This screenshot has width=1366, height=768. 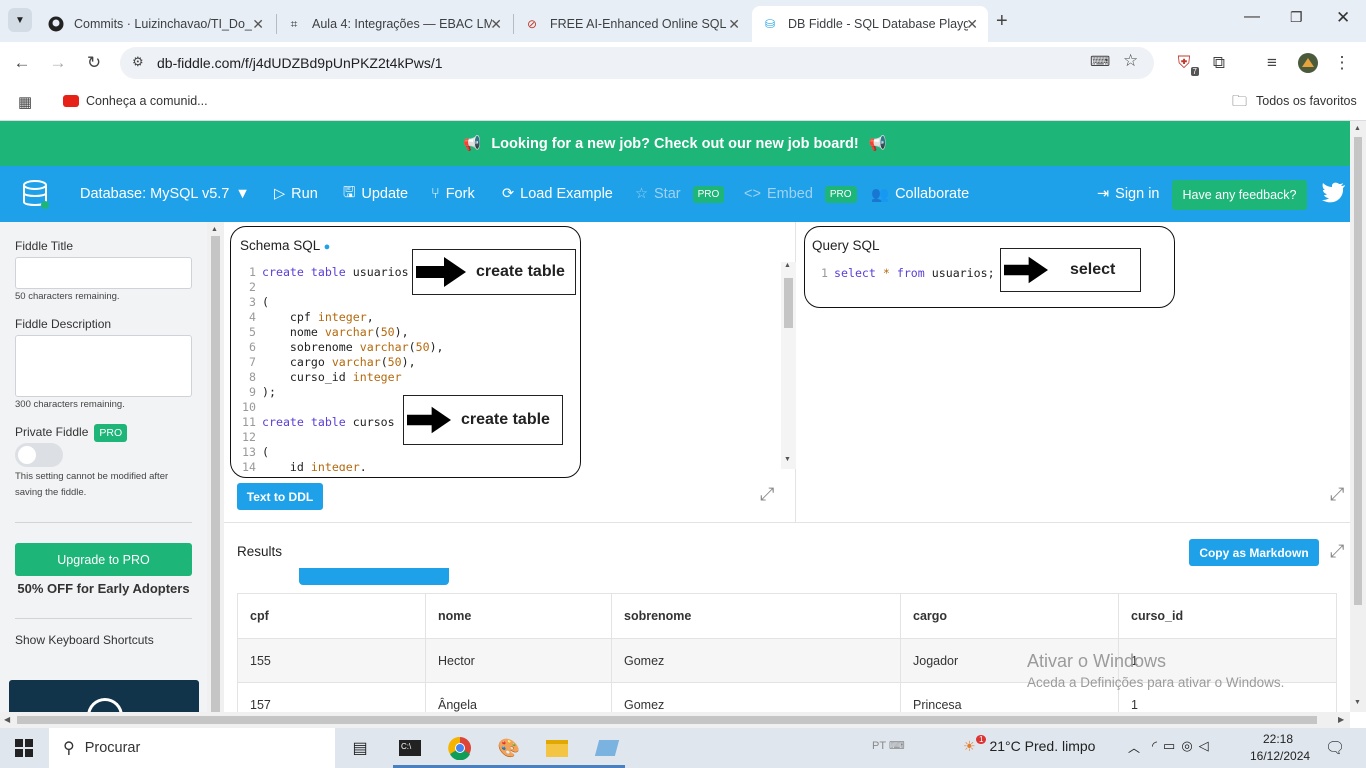 What do you see at coordinates (557, 194) in the screenshot?
I see `load-example-button: ⟳ Load Example` at bounding box center [557, 194].